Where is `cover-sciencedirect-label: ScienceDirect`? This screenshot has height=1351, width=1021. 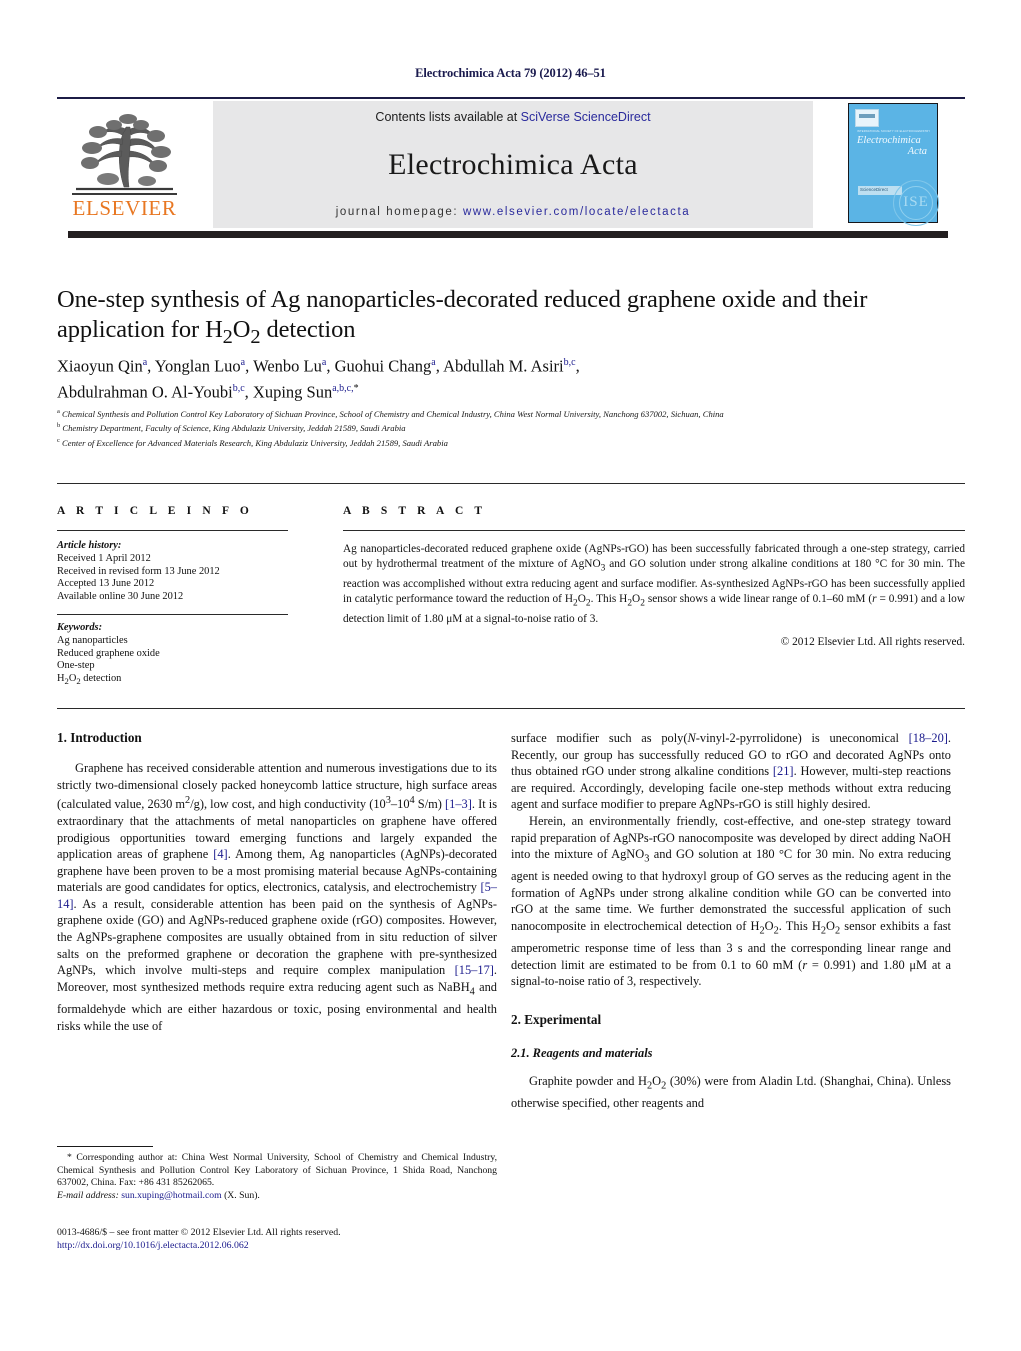 cover-sciencedirect-label: ScienceDirect is located at coordinates (874, 189).